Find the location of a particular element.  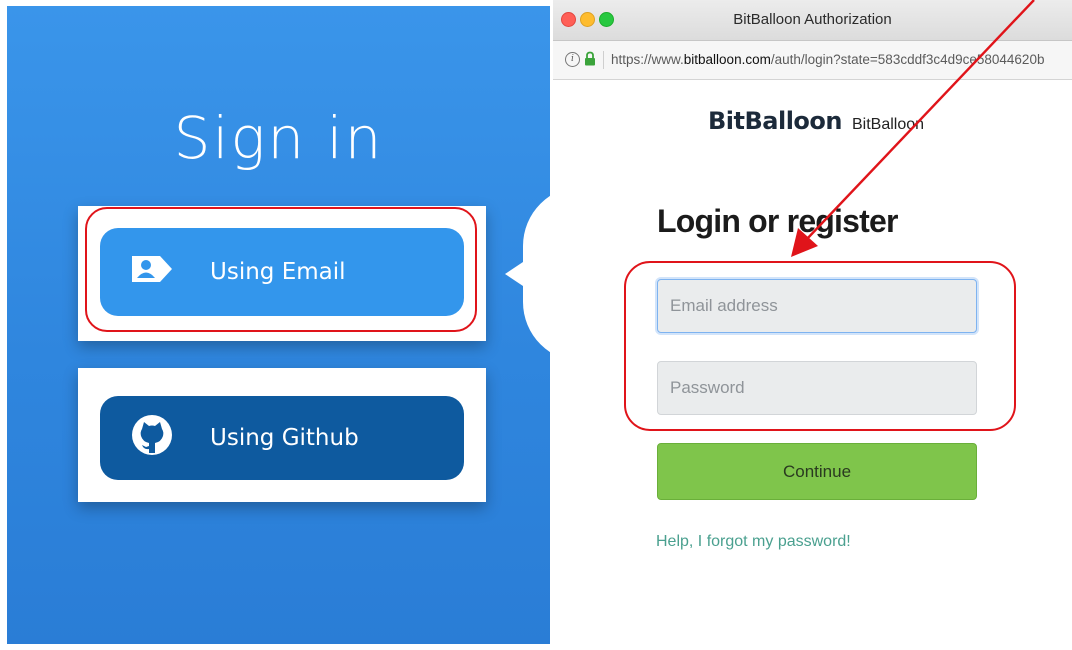

github-icon is located at coordinates (152, 438).